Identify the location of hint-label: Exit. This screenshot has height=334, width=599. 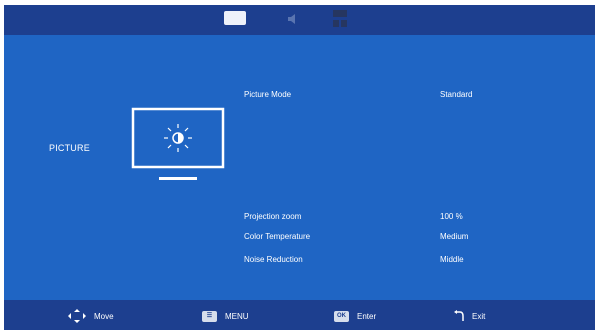
(479, 316).